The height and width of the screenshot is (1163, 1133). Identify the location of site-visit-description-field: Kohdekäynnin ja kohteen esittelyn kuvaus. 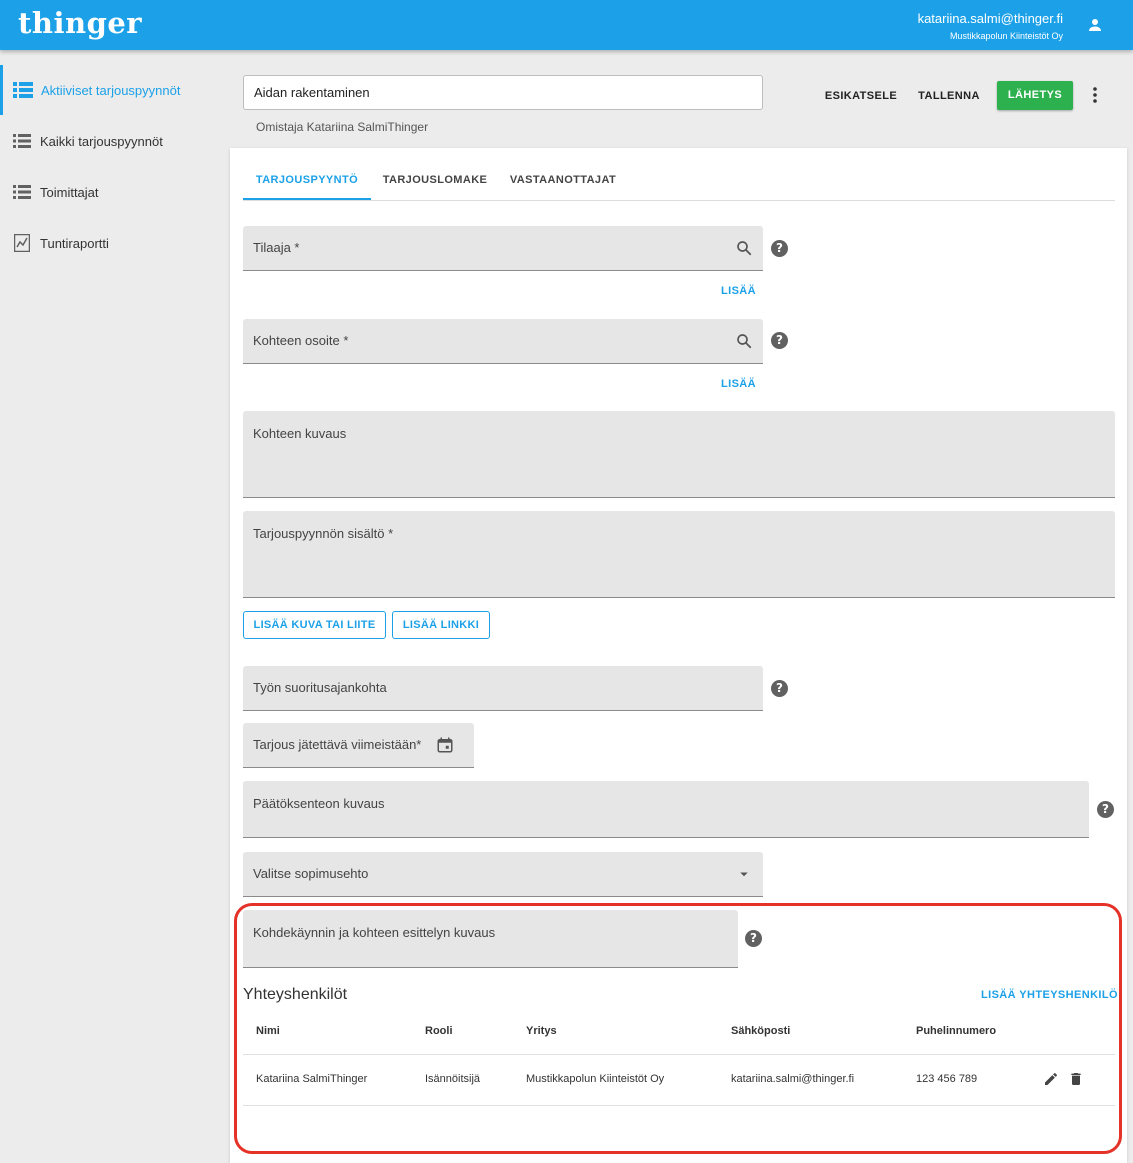
(490, 939).